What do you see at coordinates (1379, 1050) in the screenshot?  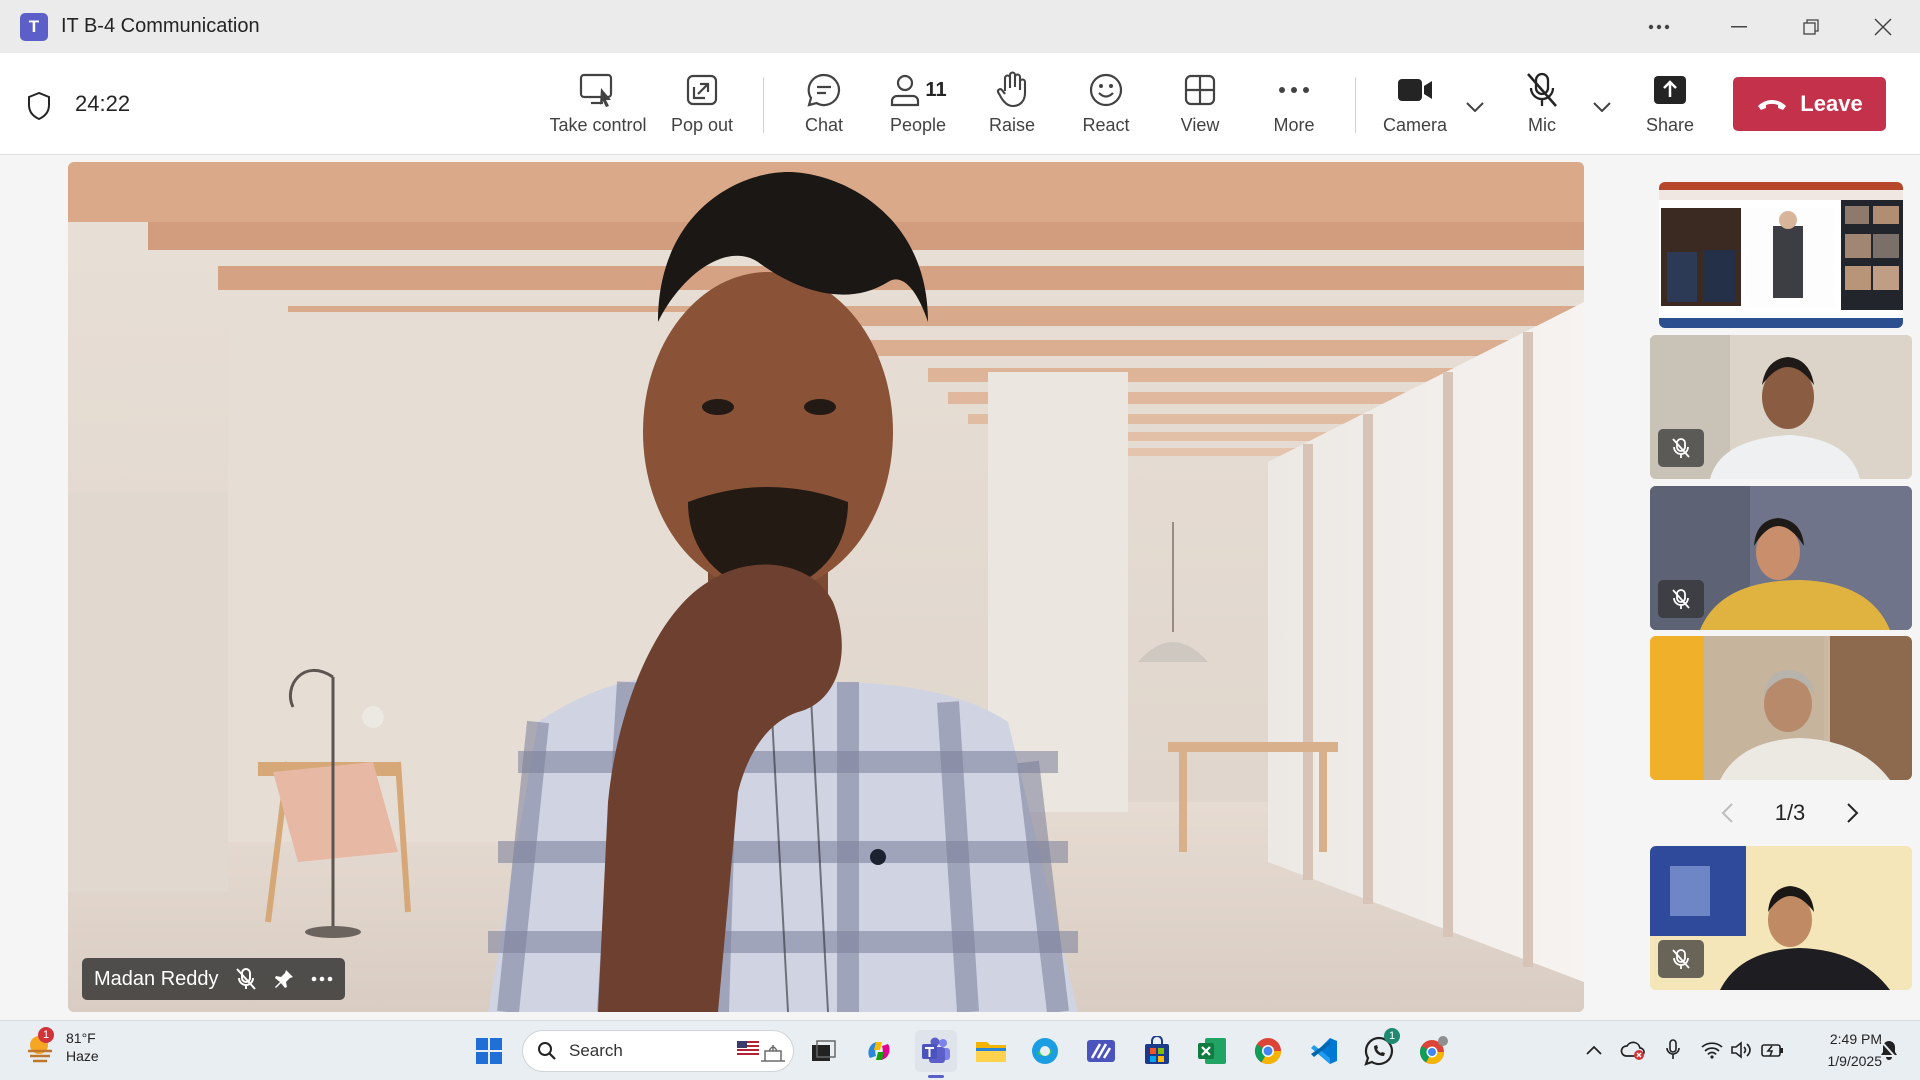 I see `whatsapp-button: 1` at bounding box center [1379, 1050].